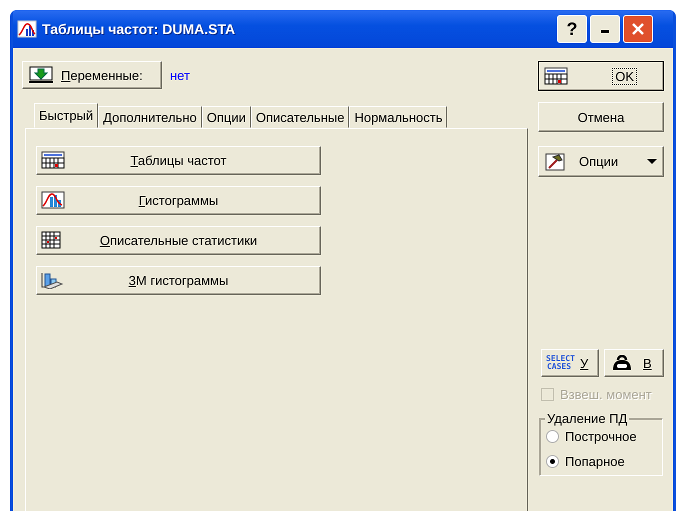 The height and width of the screenshot is (511, 676). What do you see at coordinates (53, 280) in the screenshot?
I see `bar-chart-3d-icon` at bounding box center [53, 280].